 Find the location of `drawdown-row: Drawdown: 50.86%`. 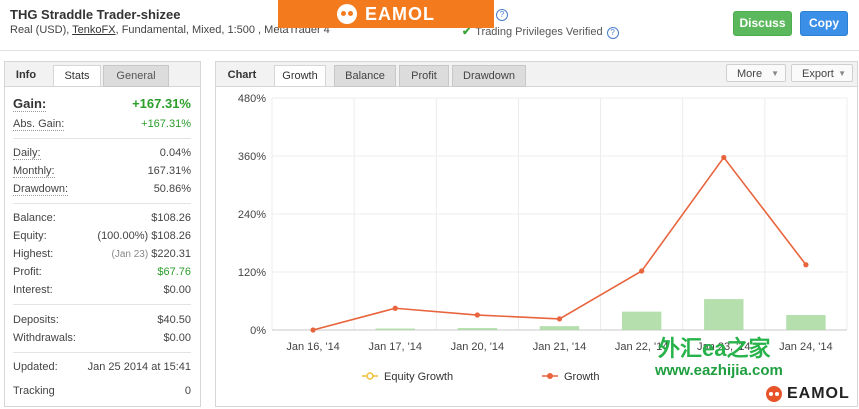

drawdown-row: Drawdown: 50.86% is located at coordinates (102, 189).